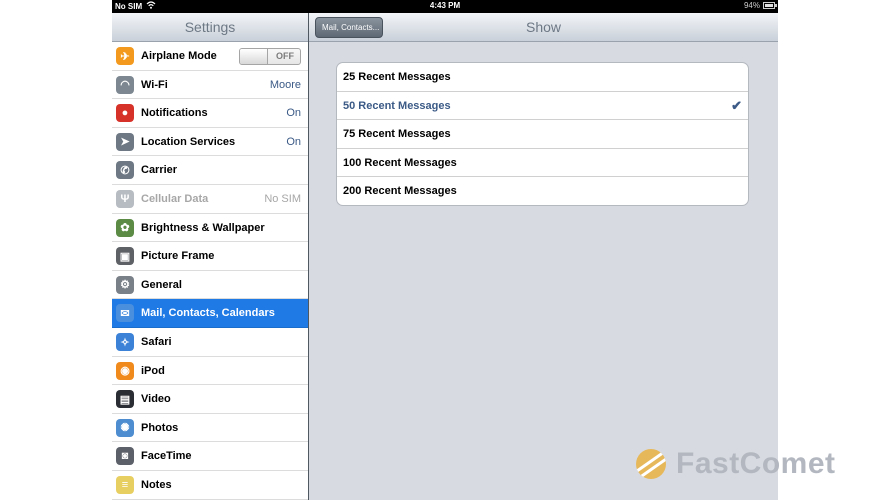 This screenshot has height=500, width=889. What do you see at coordinates (770, 5) in the screenshot?
I see `battery-icon` at bounding box center [770, 5].